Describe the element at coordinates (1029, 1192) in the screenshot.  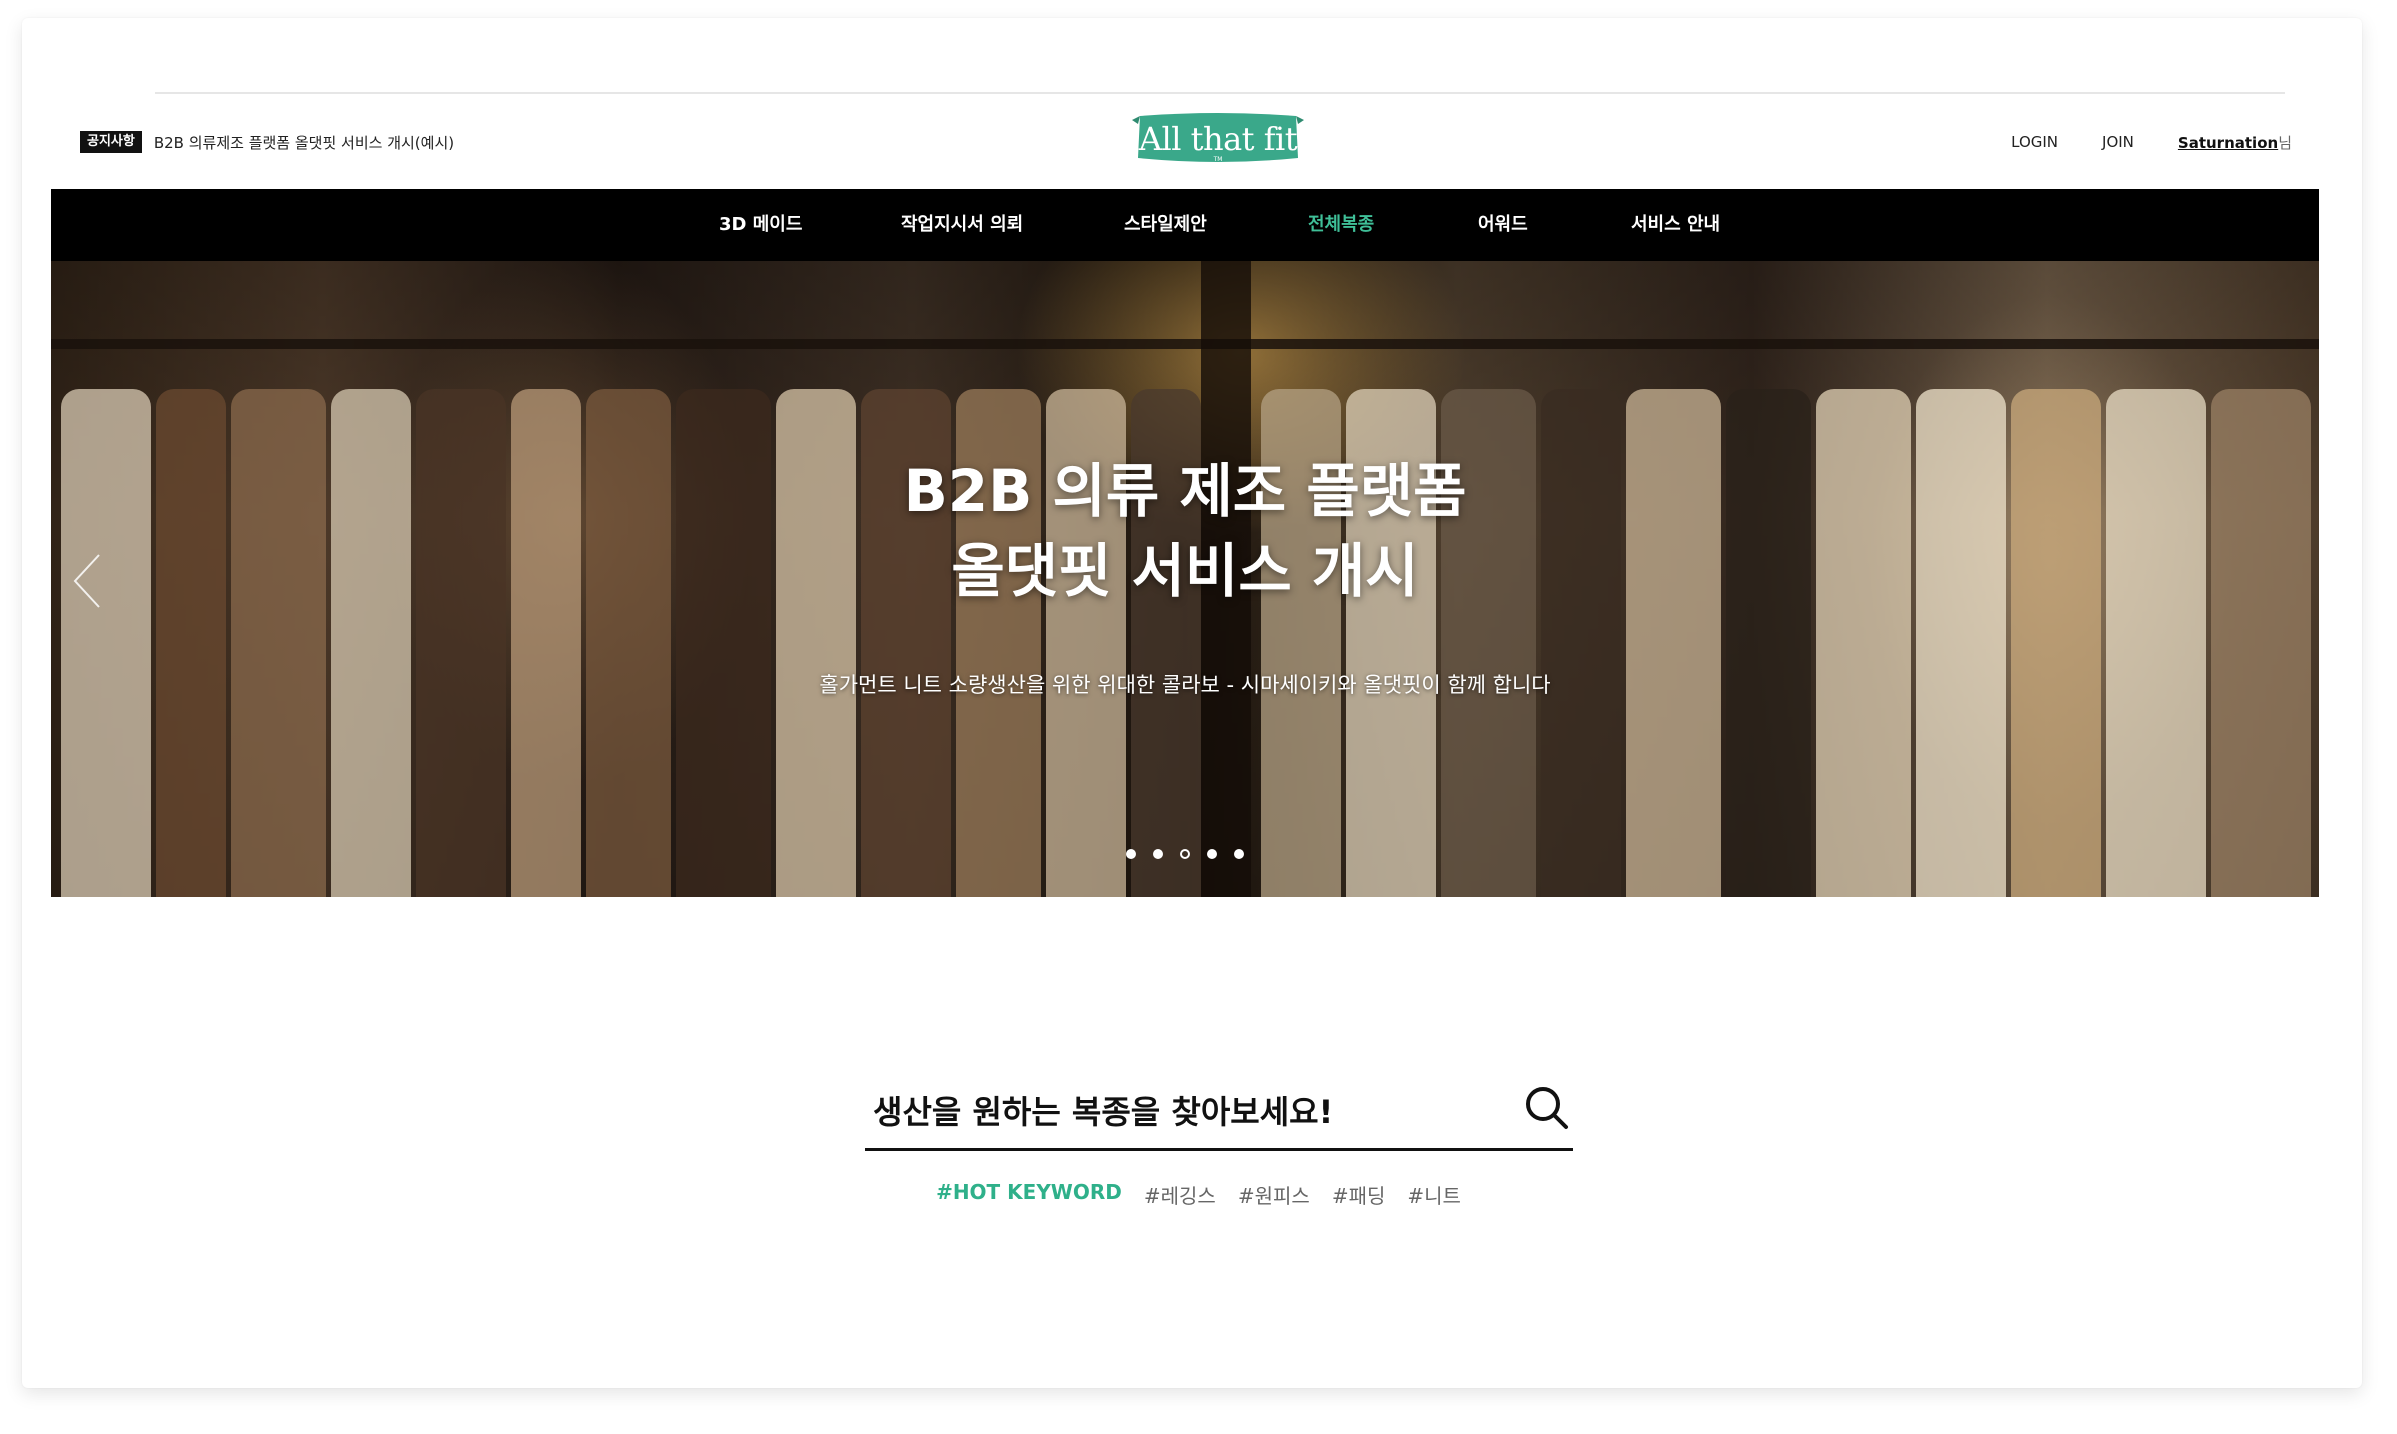
I see `hot-keyword-label: #HOT KEYWORD` at that location.